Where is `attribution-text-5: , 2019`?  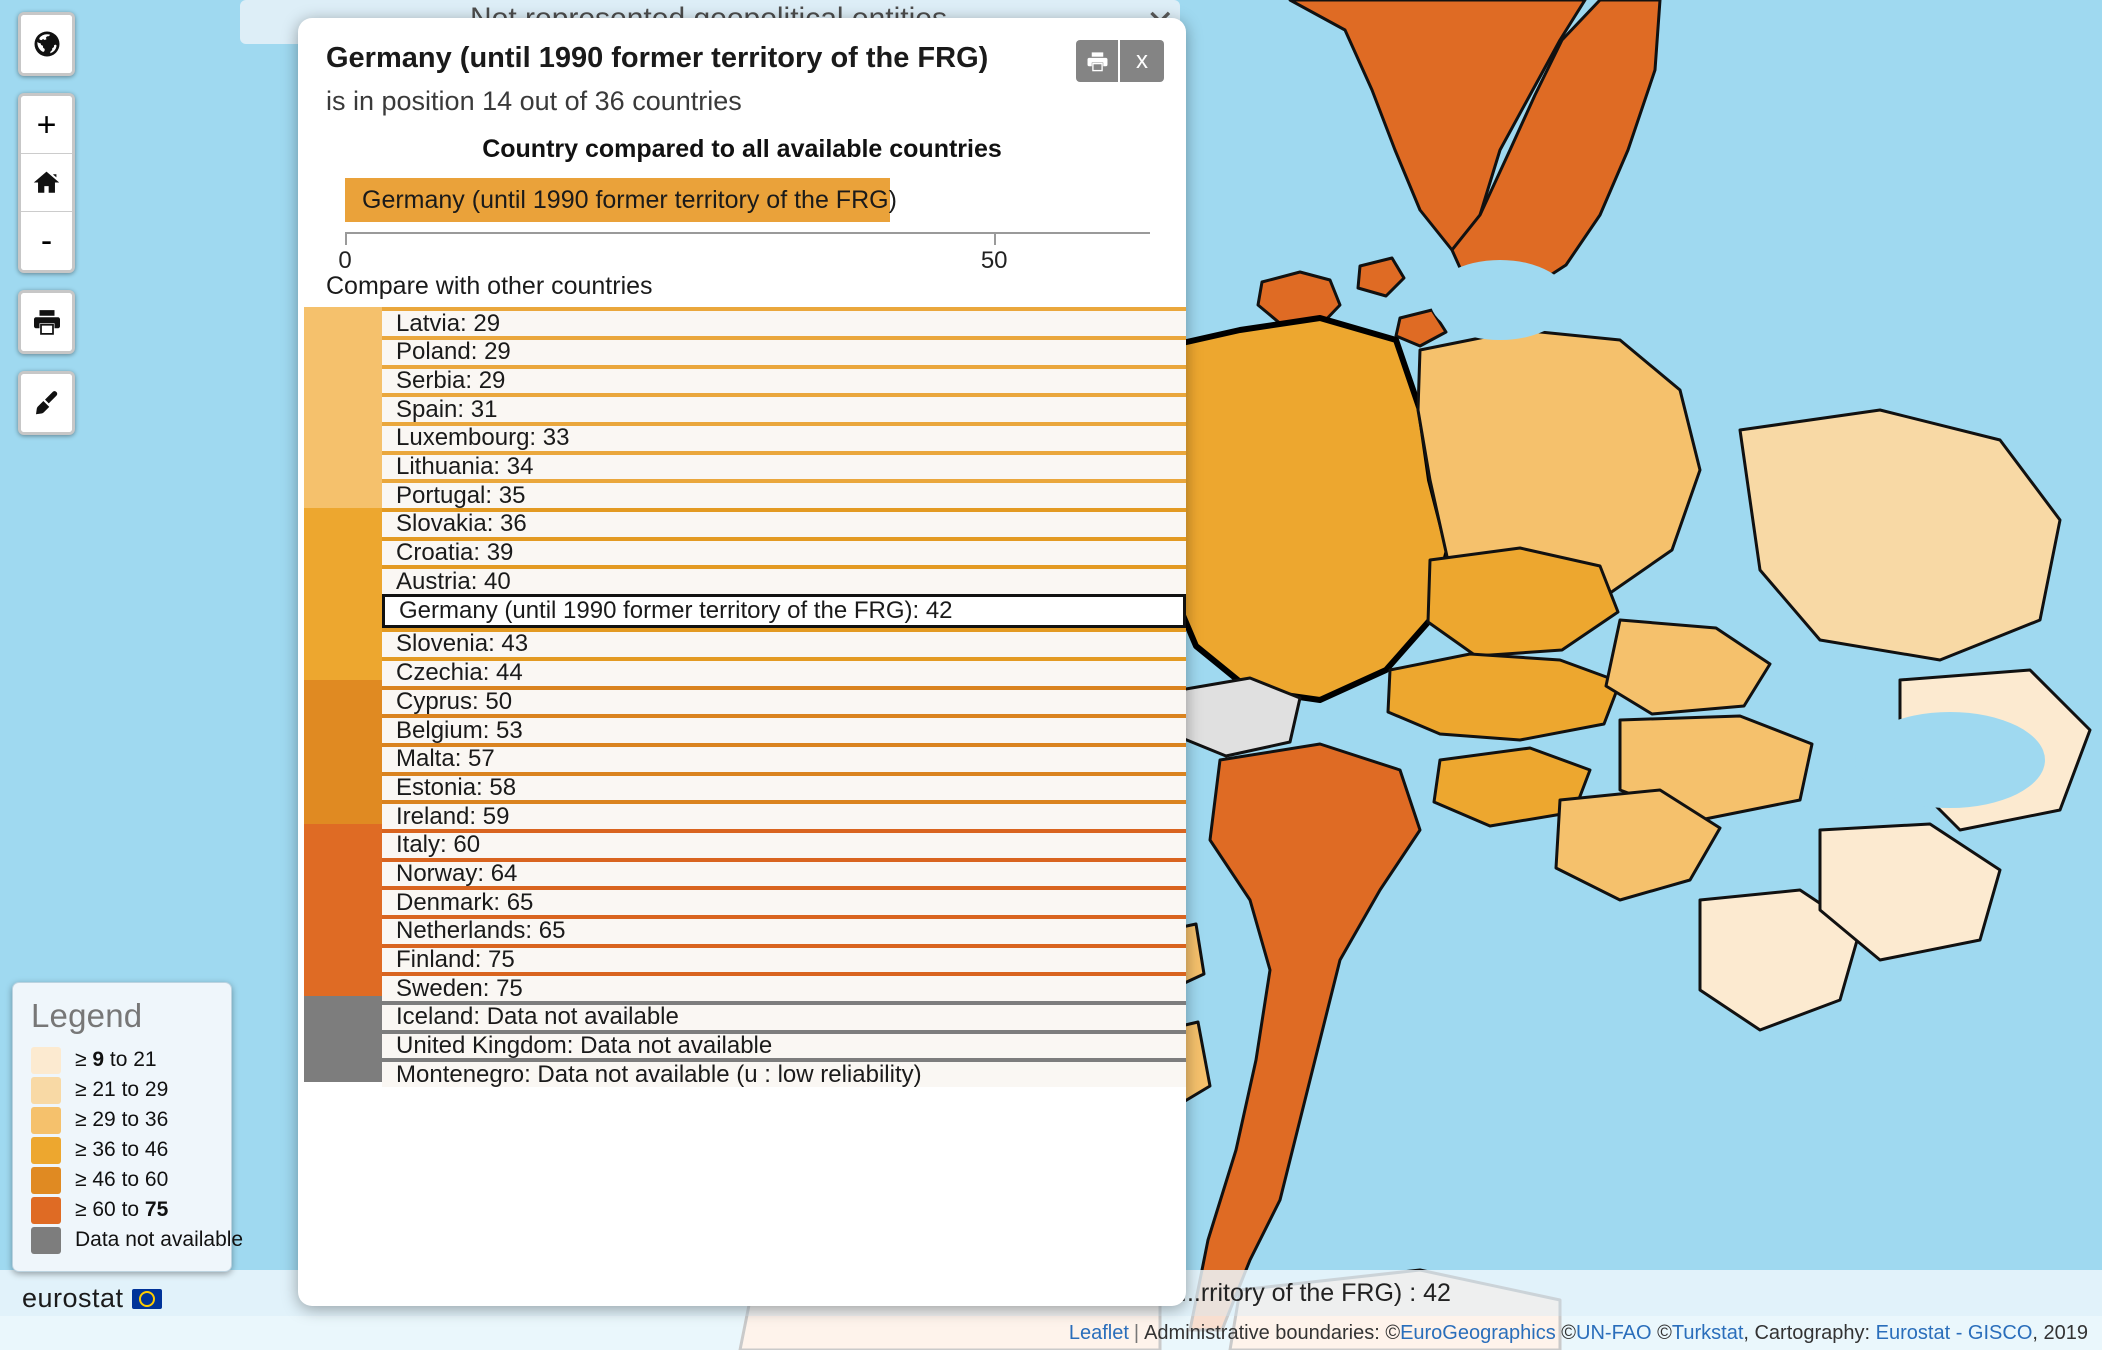 attribution-text-5: , 2019 is located at coordinates (2060, 1333).